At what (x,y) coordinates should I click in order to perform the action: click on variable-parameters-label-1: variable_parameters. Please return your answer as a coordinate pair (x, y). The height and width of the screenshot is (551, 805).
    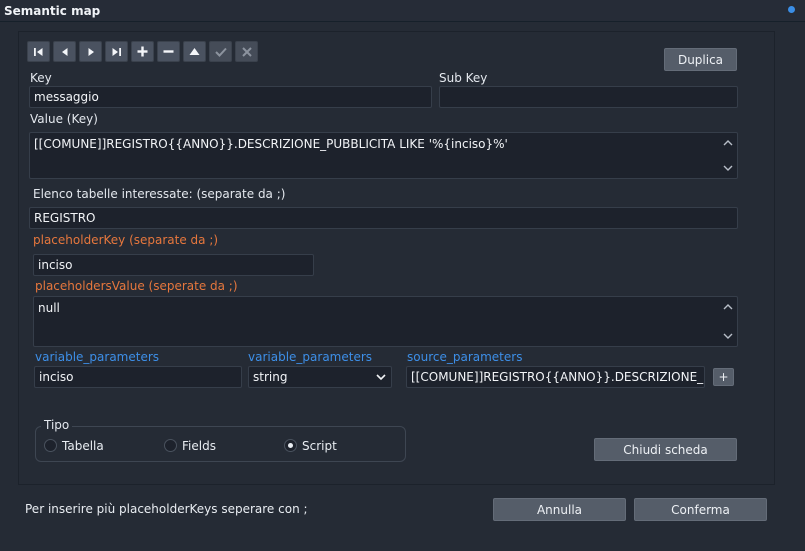
    Looking at the image, I should click on (97, 357).